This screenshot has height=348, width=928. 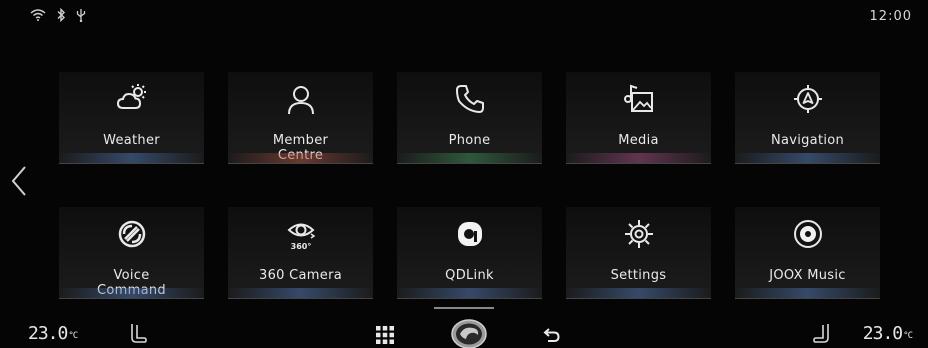 I want to click on tile-label: Voice Command, so click(x=131, y=283).